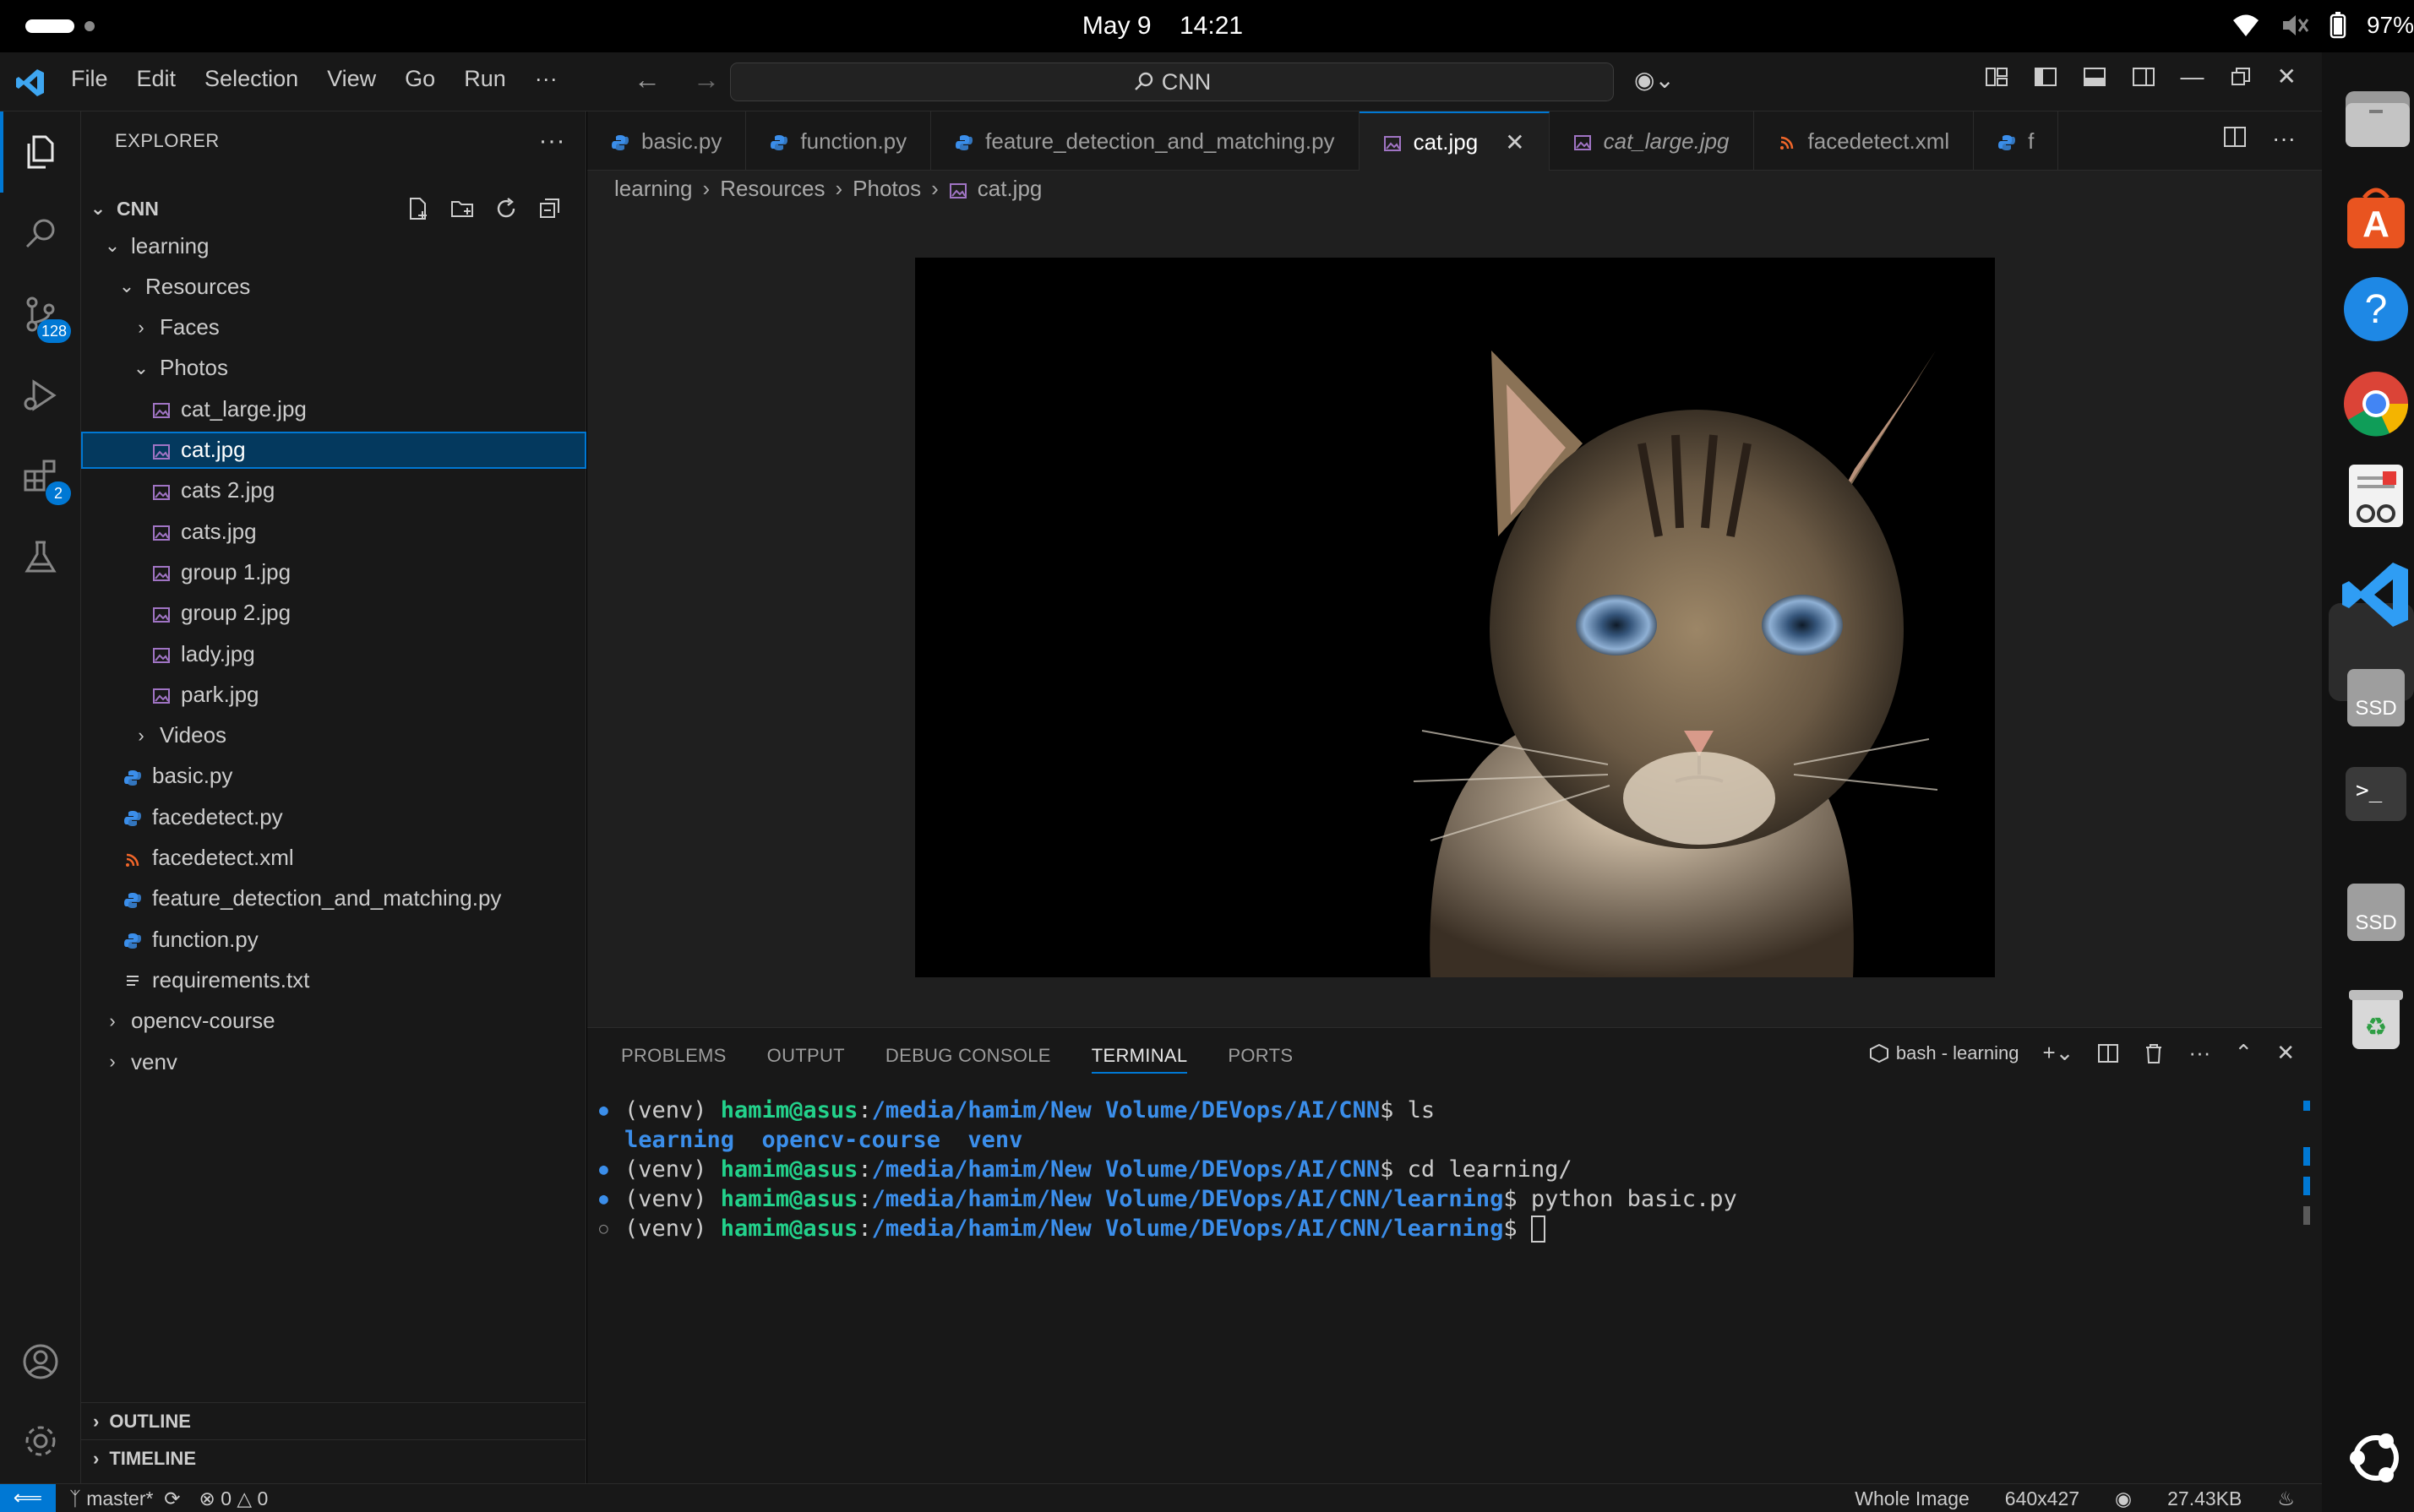 The height and width of the screenshot is (1512, 2414). Describe the element at coordinates (333, 898) in the screenshot. I see `tree-item: feature_detection_and_matching.py` at that location.